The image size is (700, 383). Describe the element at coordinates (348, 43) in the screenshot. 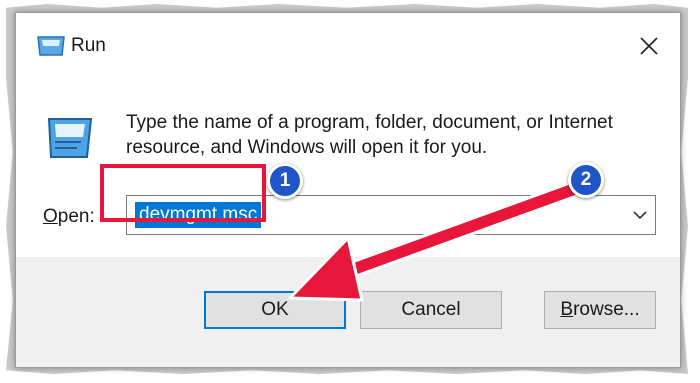

I see `title-bar: Run` at that location.